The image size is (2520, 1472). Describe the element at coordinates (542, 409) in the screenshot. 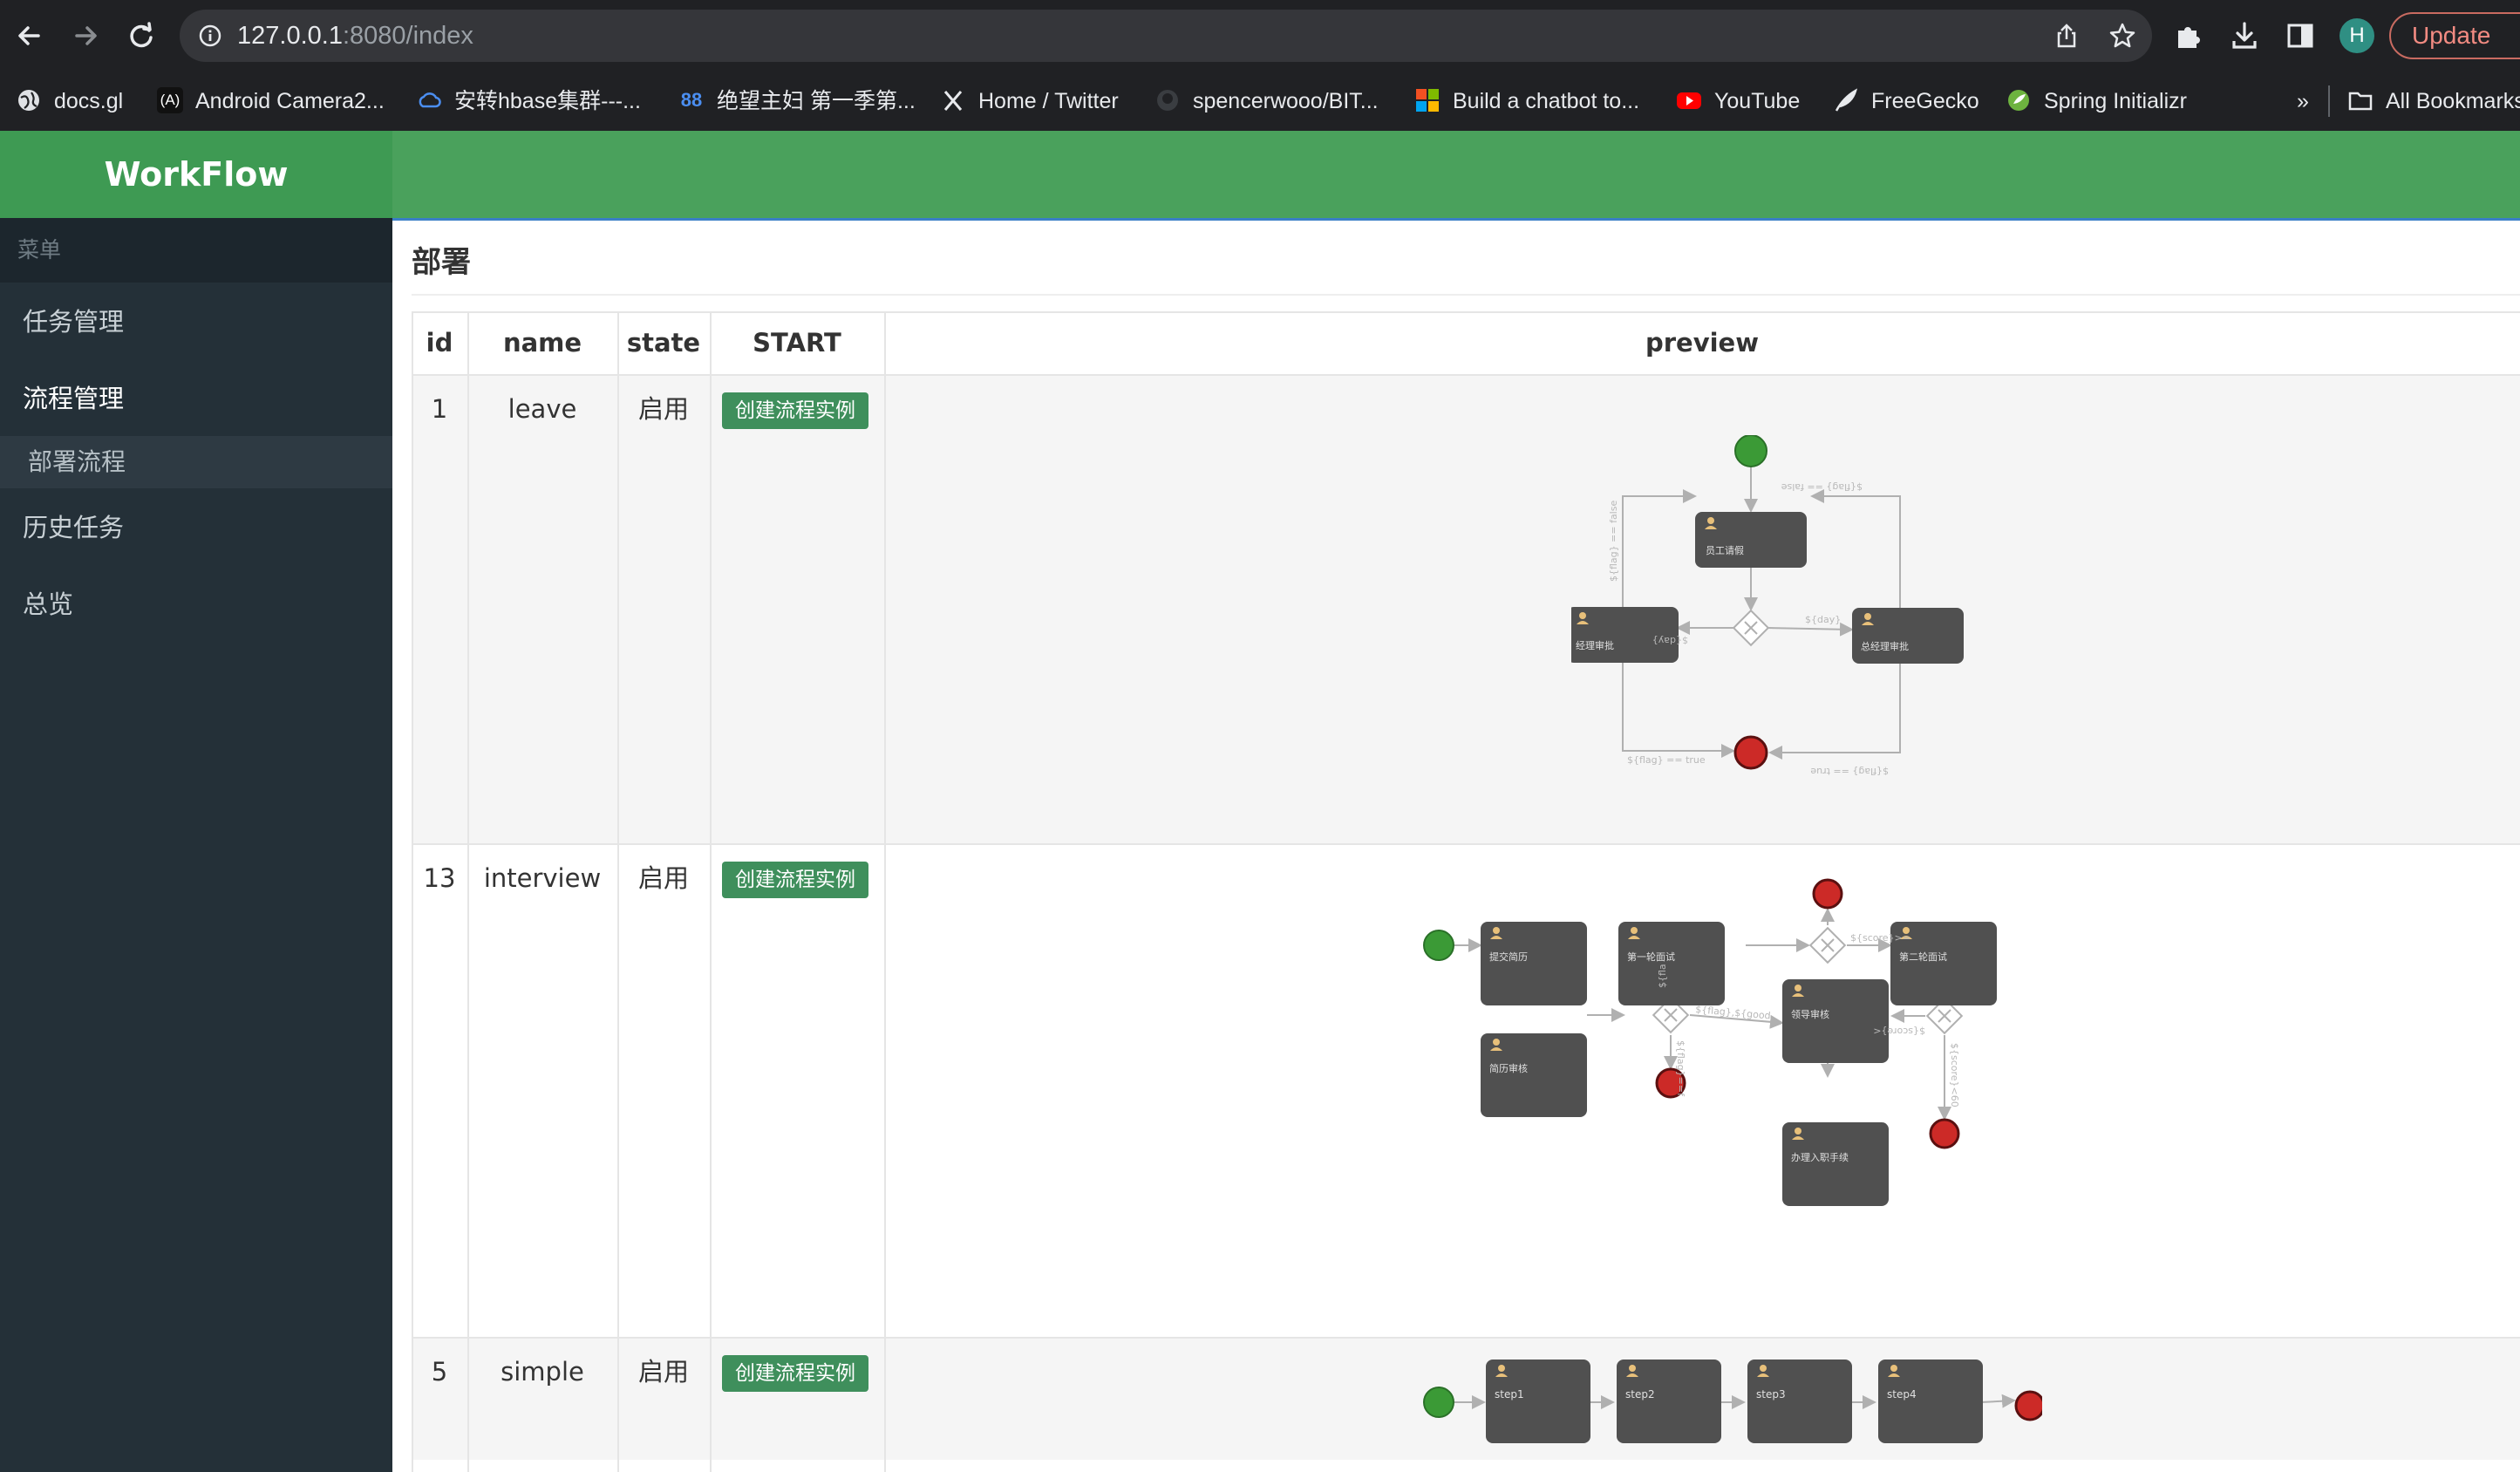

I see `cell-name: leave` at that location.